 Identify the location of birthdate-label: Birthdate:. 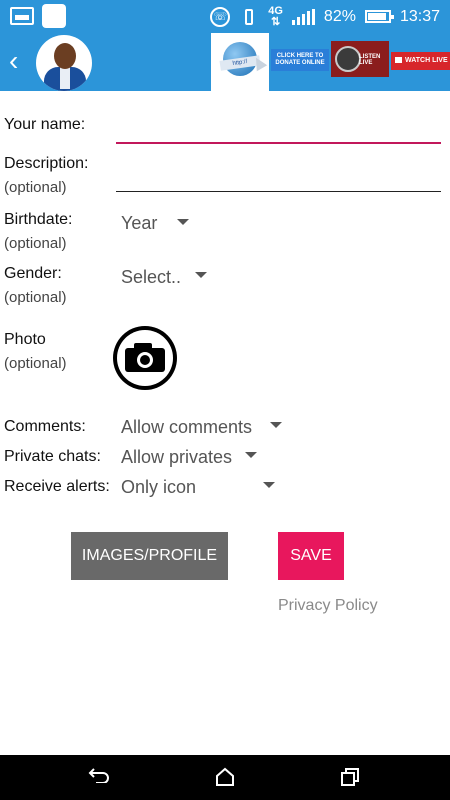
(38, 219).